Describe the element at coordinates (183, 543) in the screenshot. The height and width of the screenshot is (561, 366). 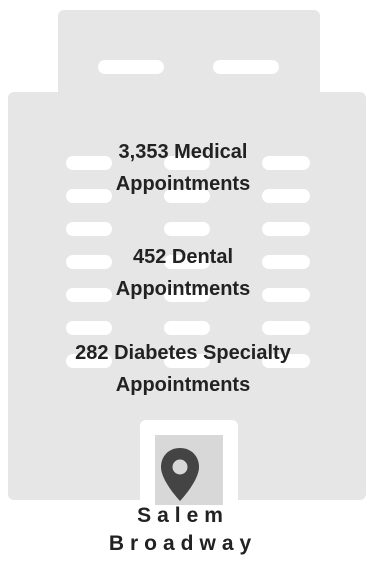
I see `location-line-2: Broadway` at that location.